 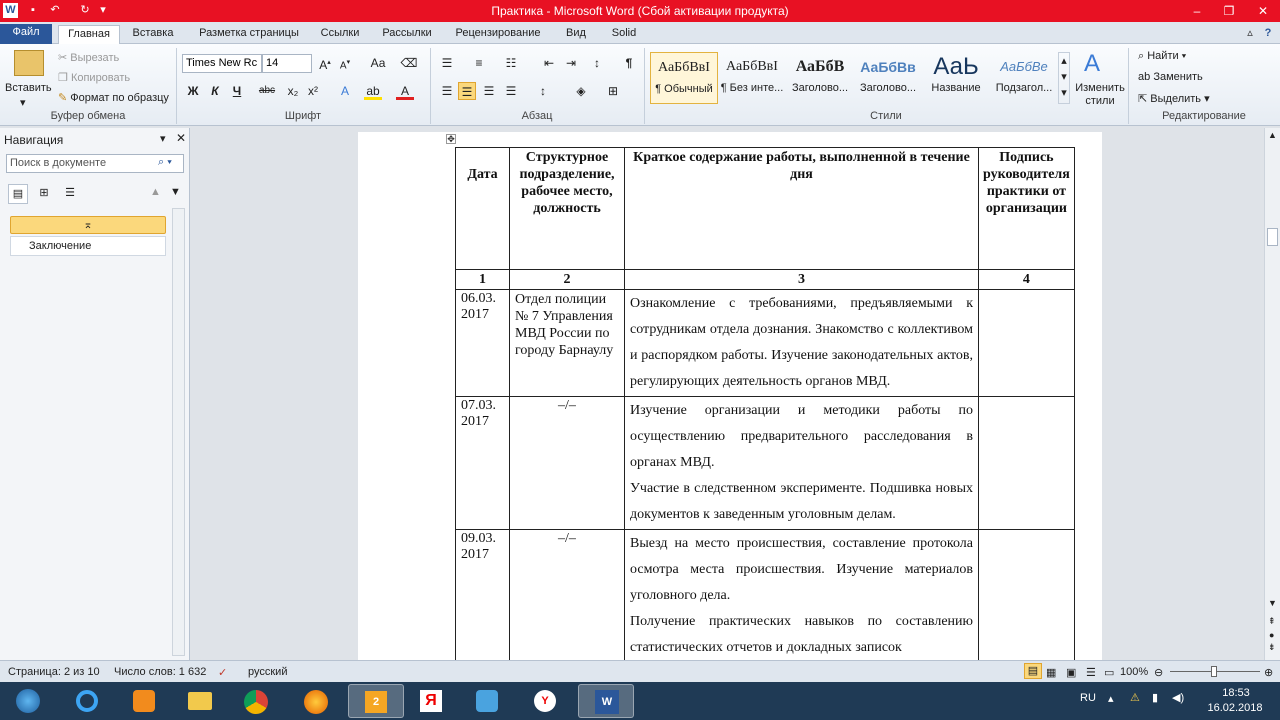 What do you see at coordinates (44, 194) in the screenshot?
I see `pages-view-icon: ⊞` at bounding box center [44, 194].